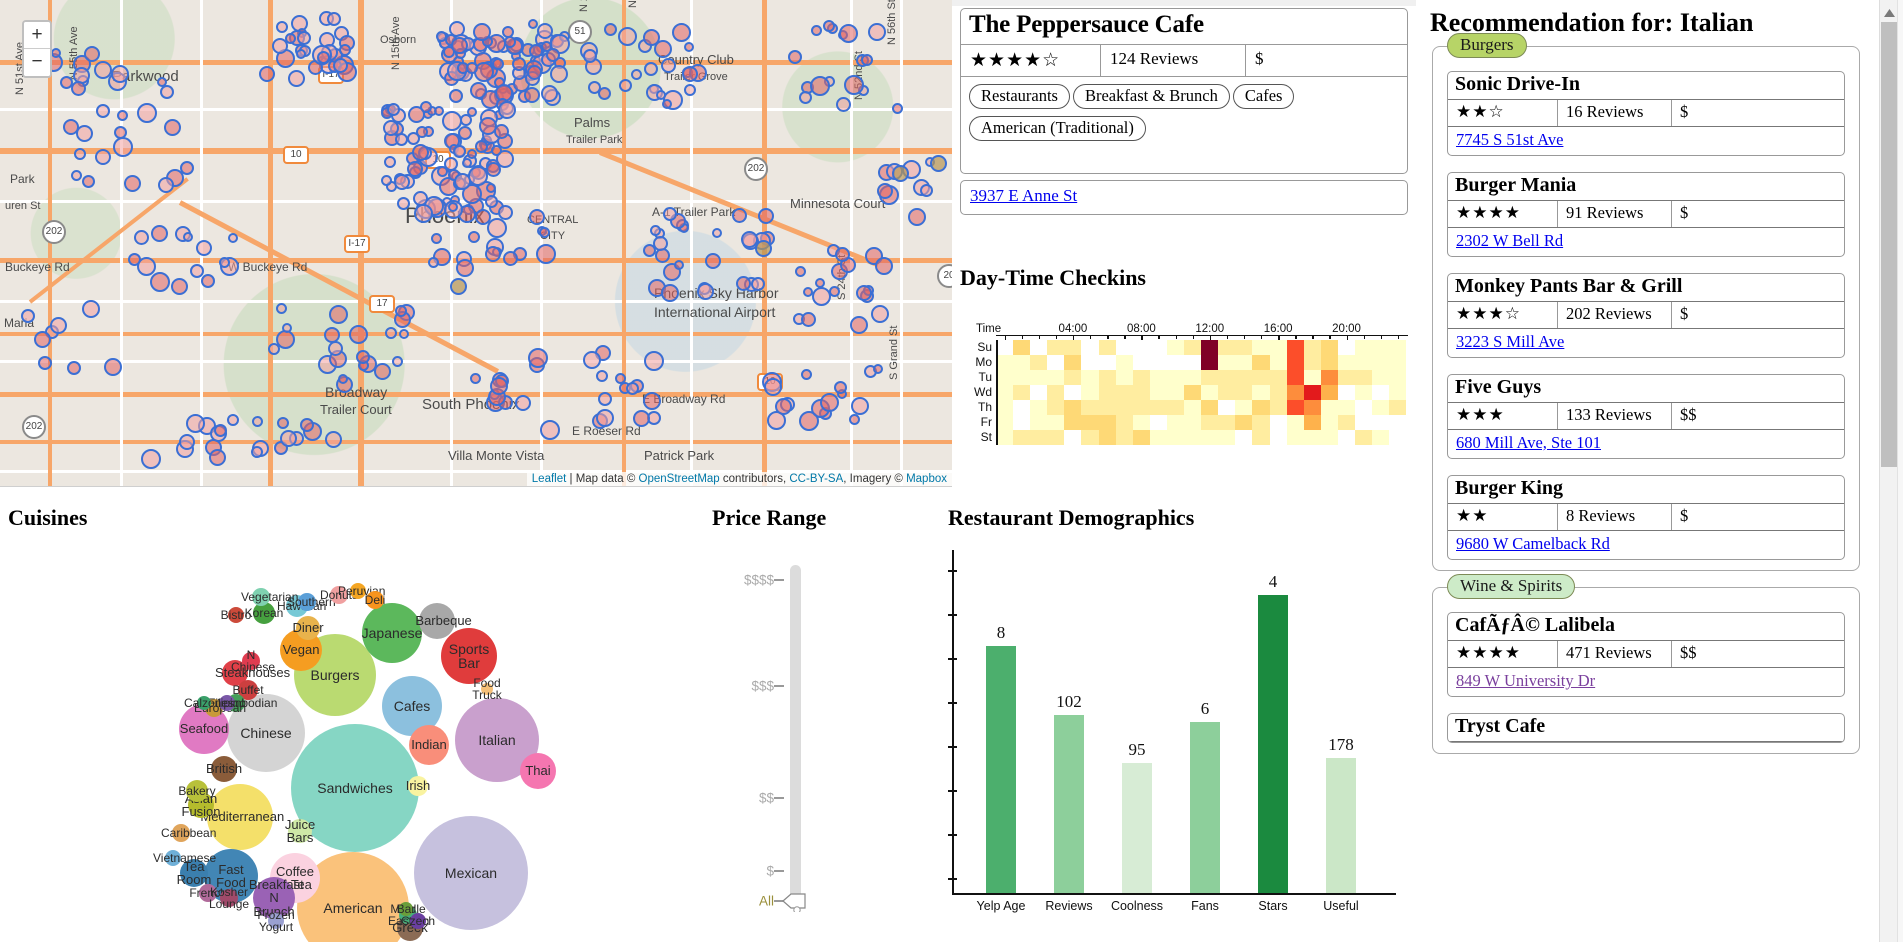 This screenshot has width=1903, height=942. Describe the element at coordinates (37, 35) in the screenshot. I see `zoom-in-button: +` at that location.